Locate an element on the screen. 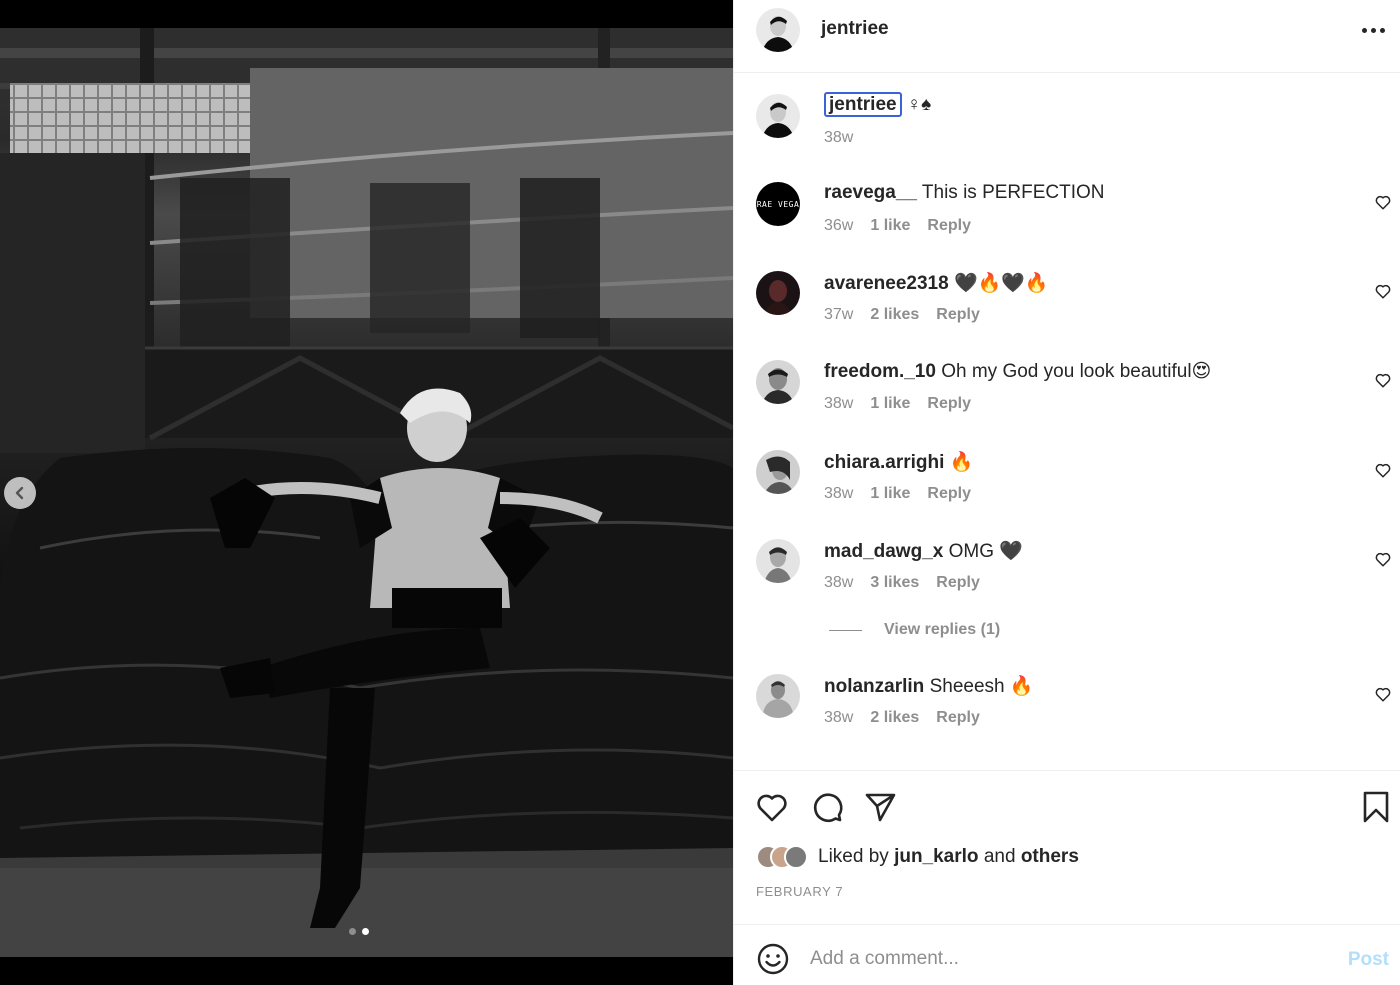  comment-text: chiara.arrighi 🔥 is located at coordinates (898, 462).